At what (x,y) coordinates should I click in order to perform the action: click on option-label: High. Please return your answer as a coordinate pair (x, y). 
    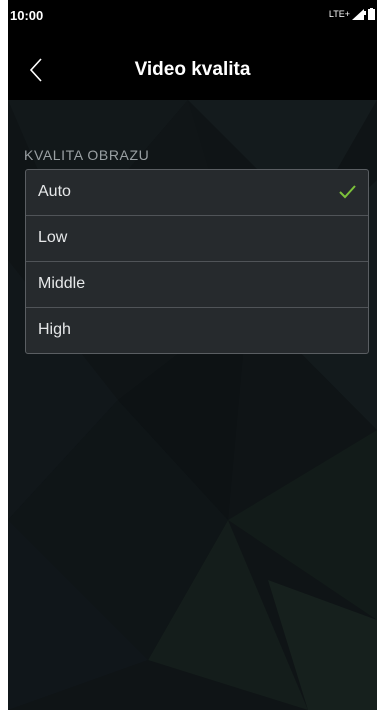
    Looking at the image, I should click on (54, 329).